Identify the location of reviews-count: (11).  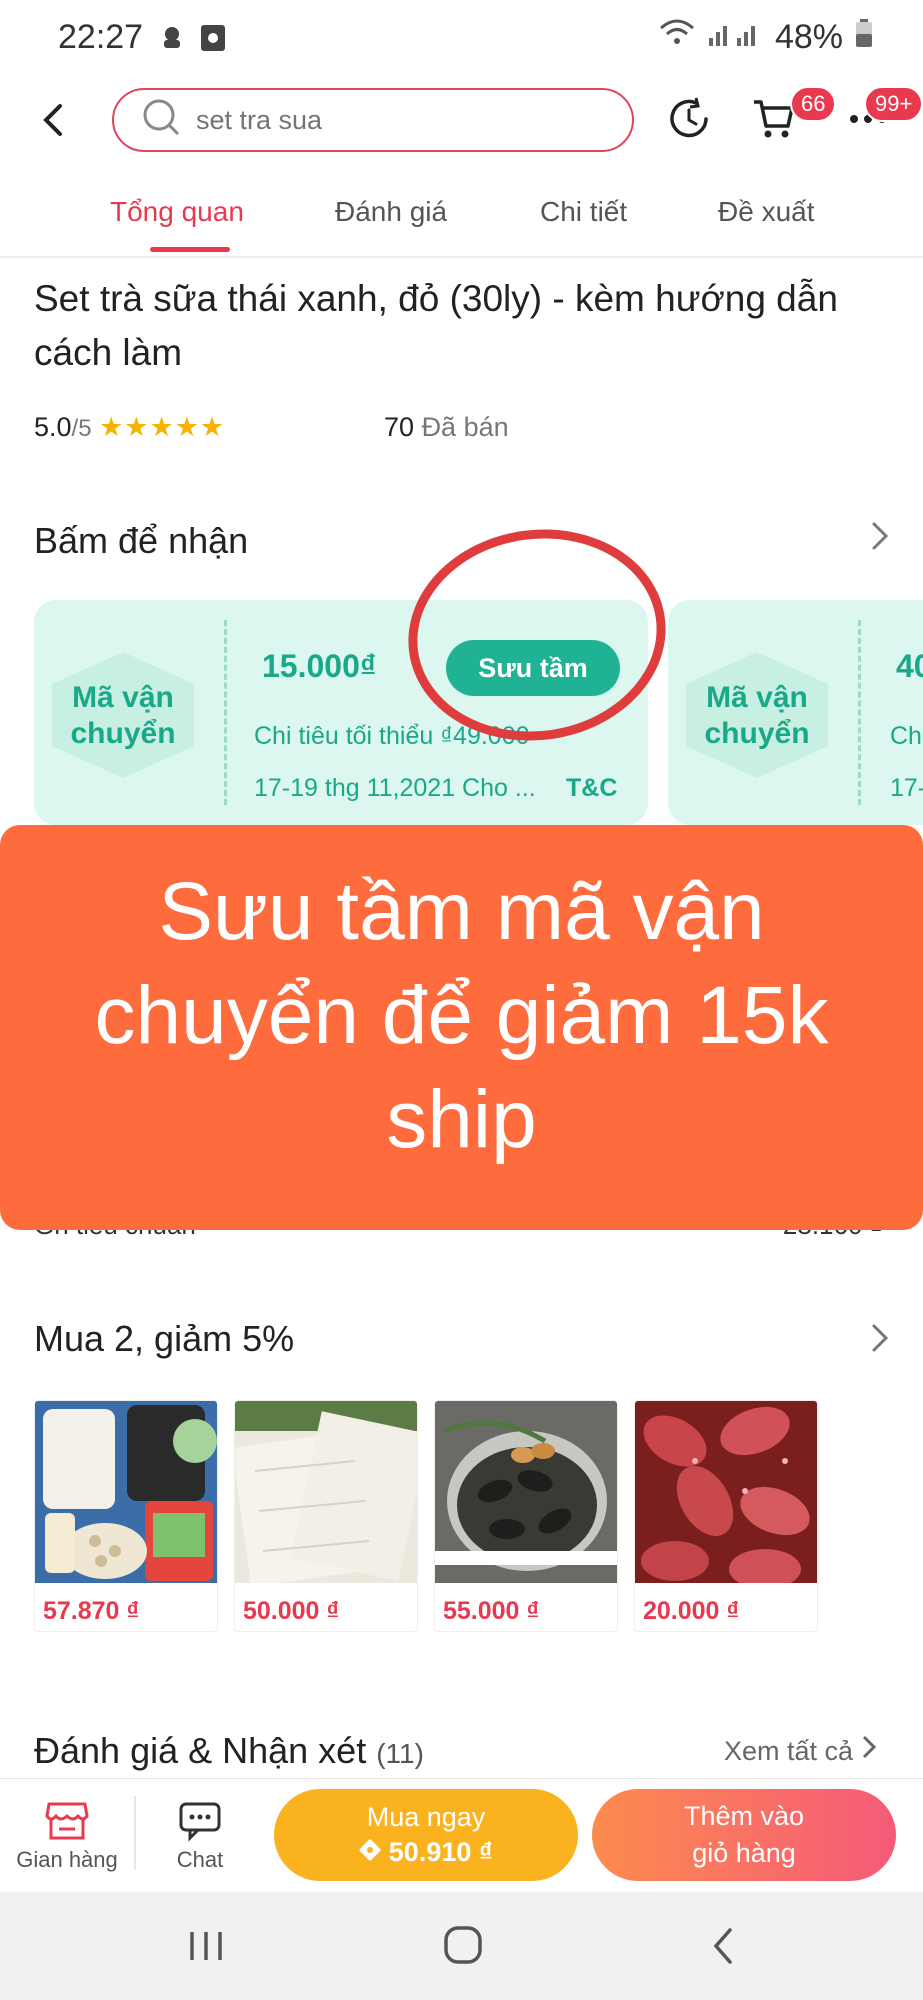
(400, 1753).